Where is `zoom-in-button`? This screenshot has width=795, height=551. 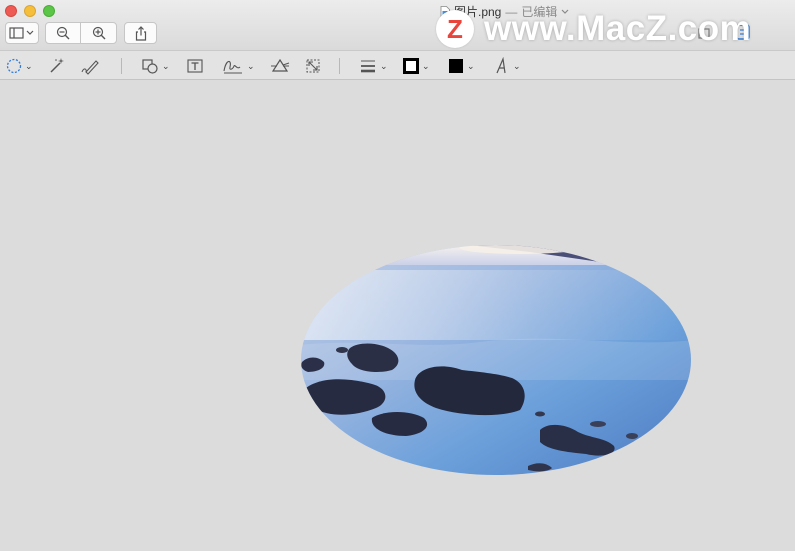 zoom-in-button is located at coordinates (98, 33).